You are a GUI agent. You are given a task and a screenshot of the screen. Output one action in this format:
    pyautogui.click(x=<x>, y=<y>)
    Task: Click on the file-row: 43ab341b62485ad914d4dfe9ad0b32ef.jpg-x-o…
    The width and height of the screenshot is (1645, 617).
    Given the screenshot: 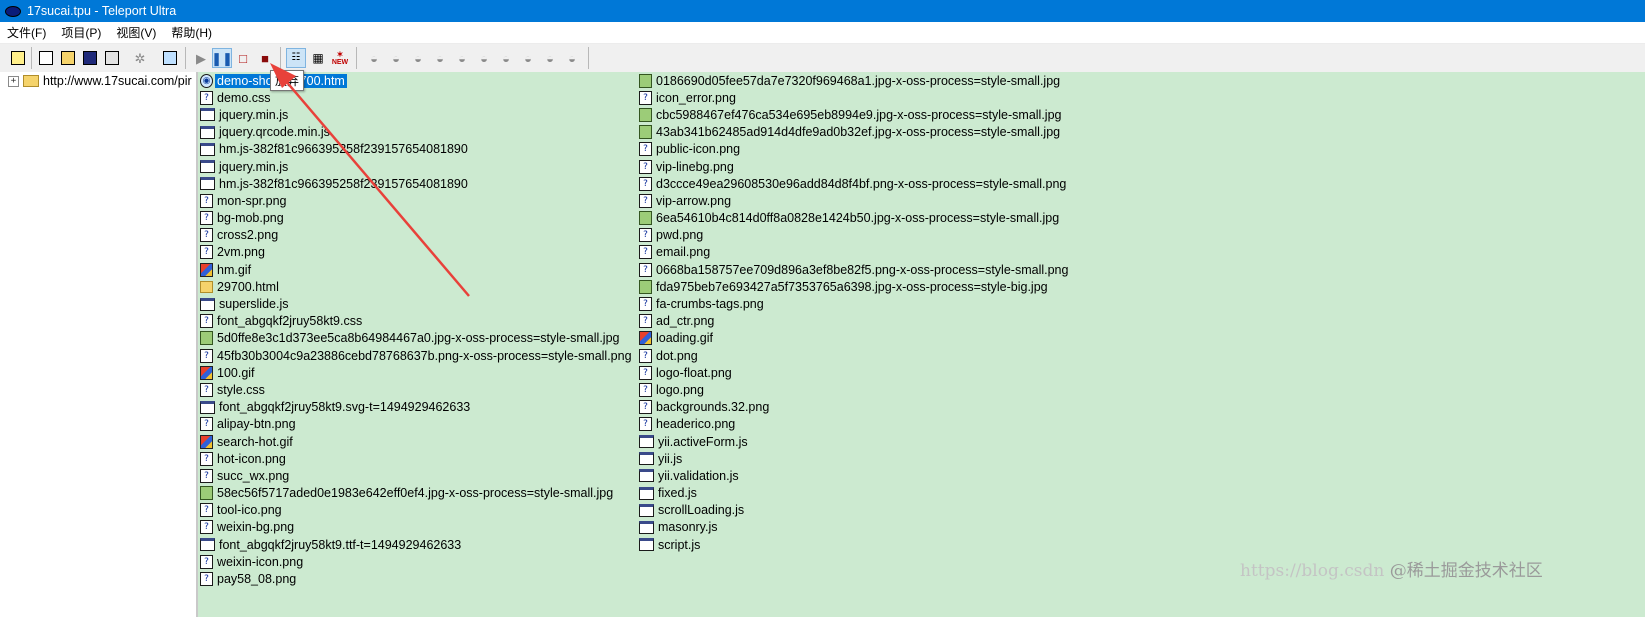 What is the action you would take?
    pyautogui.click(x=854, y=132)
    